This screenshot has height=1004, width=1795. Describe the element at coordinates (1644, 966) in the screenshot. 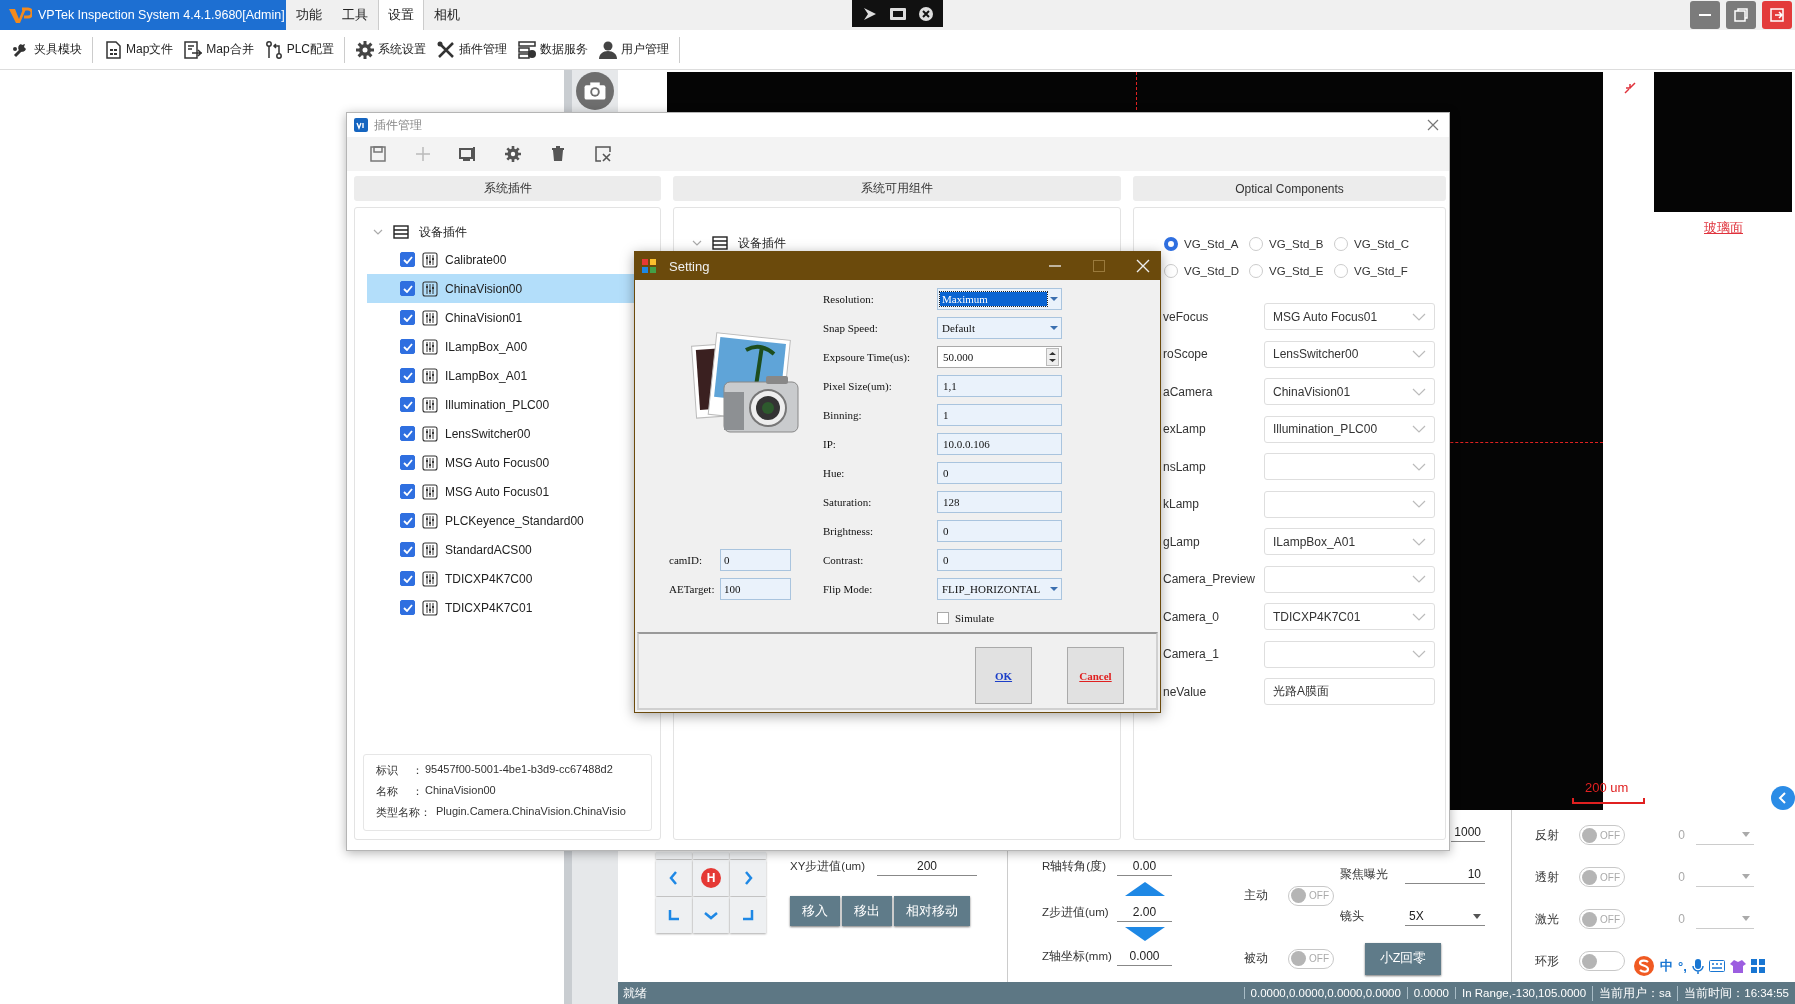

I see `ime-logo-icon` at that location.